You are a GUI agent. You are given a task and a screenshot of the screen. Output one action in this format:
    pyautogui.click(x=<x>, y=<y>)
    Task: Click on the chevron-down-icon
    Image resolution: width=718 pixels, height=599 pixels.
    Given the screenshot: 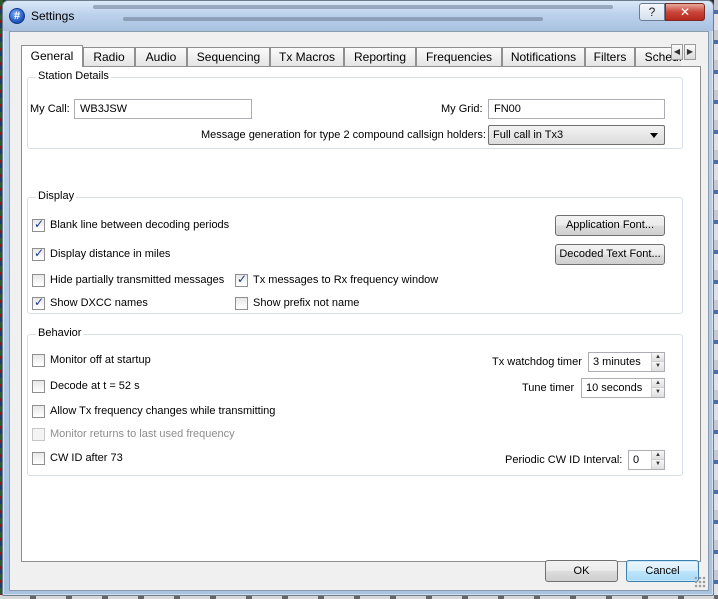 What is the action you would take?
    pyautogui.click(x=654, y=135)
    